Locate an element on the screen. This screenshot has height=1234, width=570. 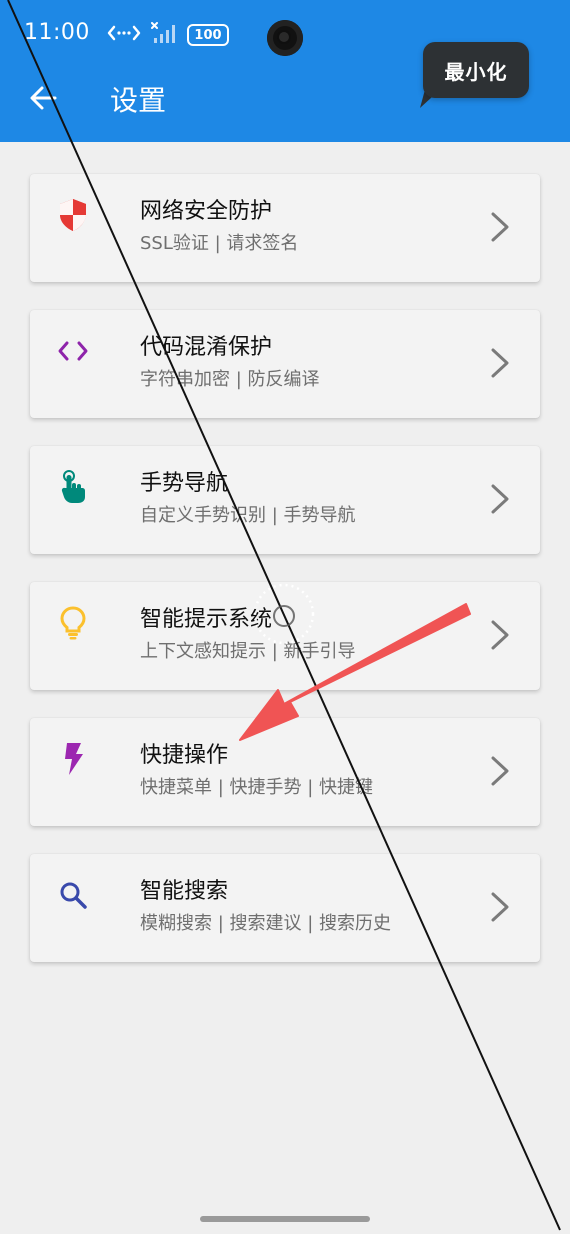
flash-icon is located at coordinates (73, 759).